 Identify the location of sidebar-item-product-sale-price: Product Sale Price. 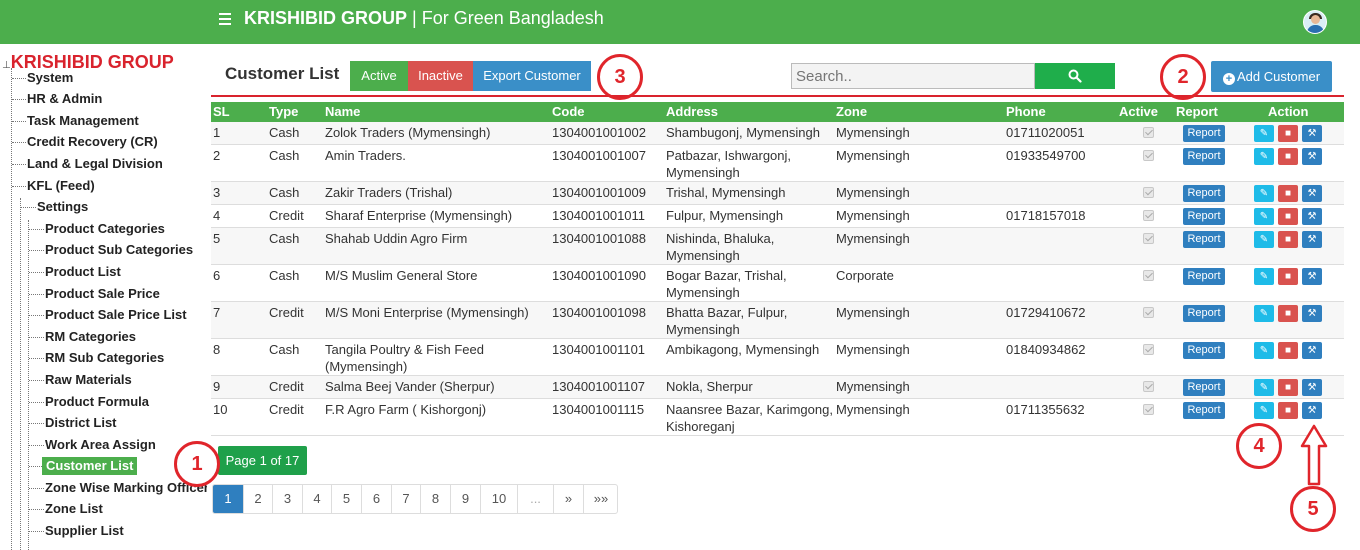
(102, 294).